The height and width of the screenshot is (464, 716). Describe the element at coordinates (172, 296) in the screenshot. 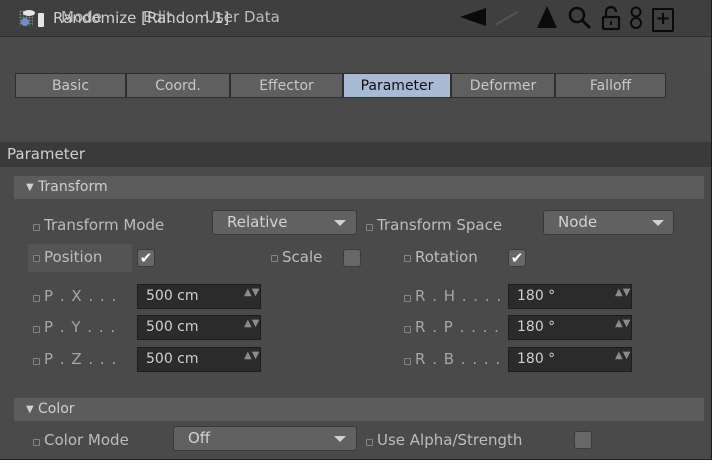

I see `position-x-value: 500 cm` at that location.